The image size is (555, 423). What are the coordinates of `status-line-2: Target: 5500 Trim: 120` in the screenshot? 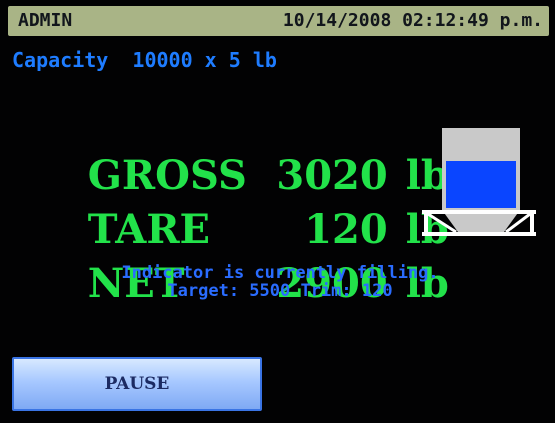 It's located at (280, 291).